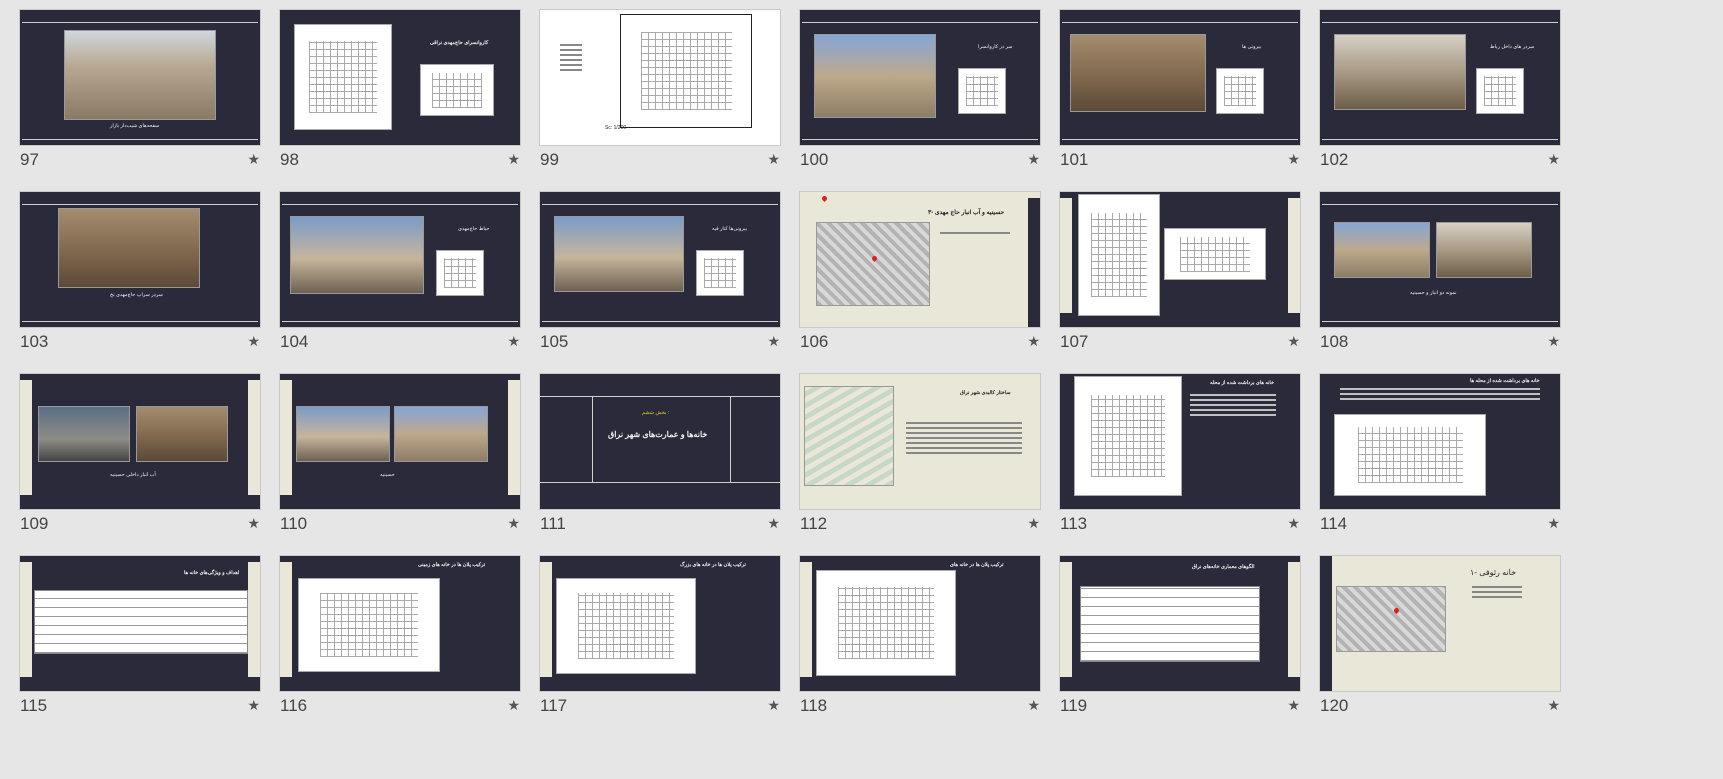  I want to click on slide-title: کاروانسرای حاج‌مهدی نراقی, so click(459, 43).